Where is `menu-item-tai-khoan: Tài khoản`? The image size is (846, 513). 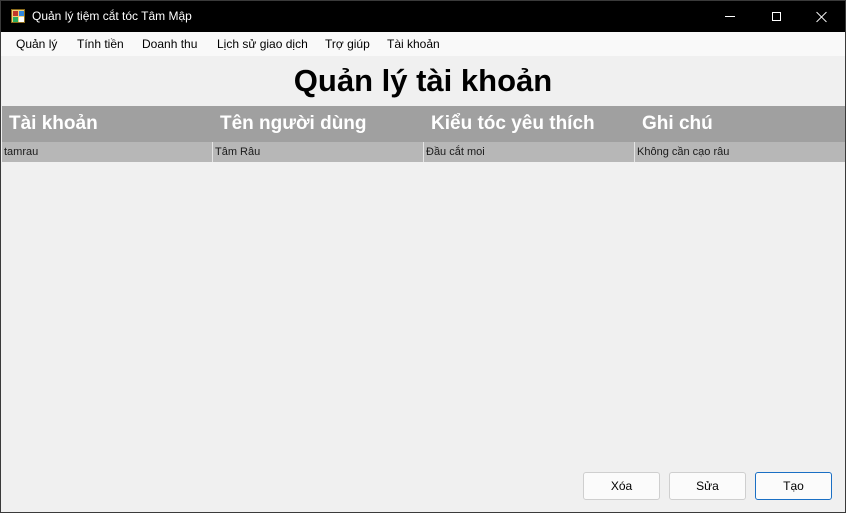
menu-item-tai-khoan: Tài khoản is located at coordinates (413, 44).